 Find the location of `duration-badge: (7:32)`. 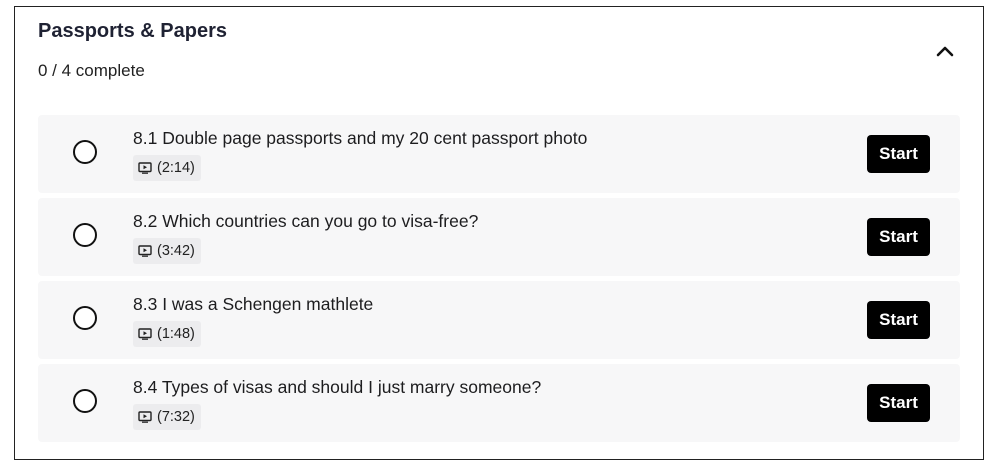

duration-badge: (7:32) is located at coordinates (167, 417).